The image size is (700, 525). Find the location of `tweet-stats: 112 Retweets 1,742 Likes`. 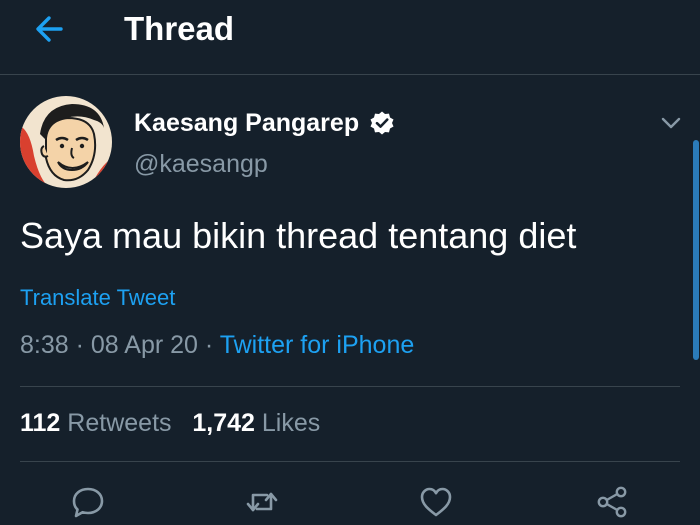

tweet-stats: 112 Retweets 1,742 Likes is located at coordinates (170, 423).